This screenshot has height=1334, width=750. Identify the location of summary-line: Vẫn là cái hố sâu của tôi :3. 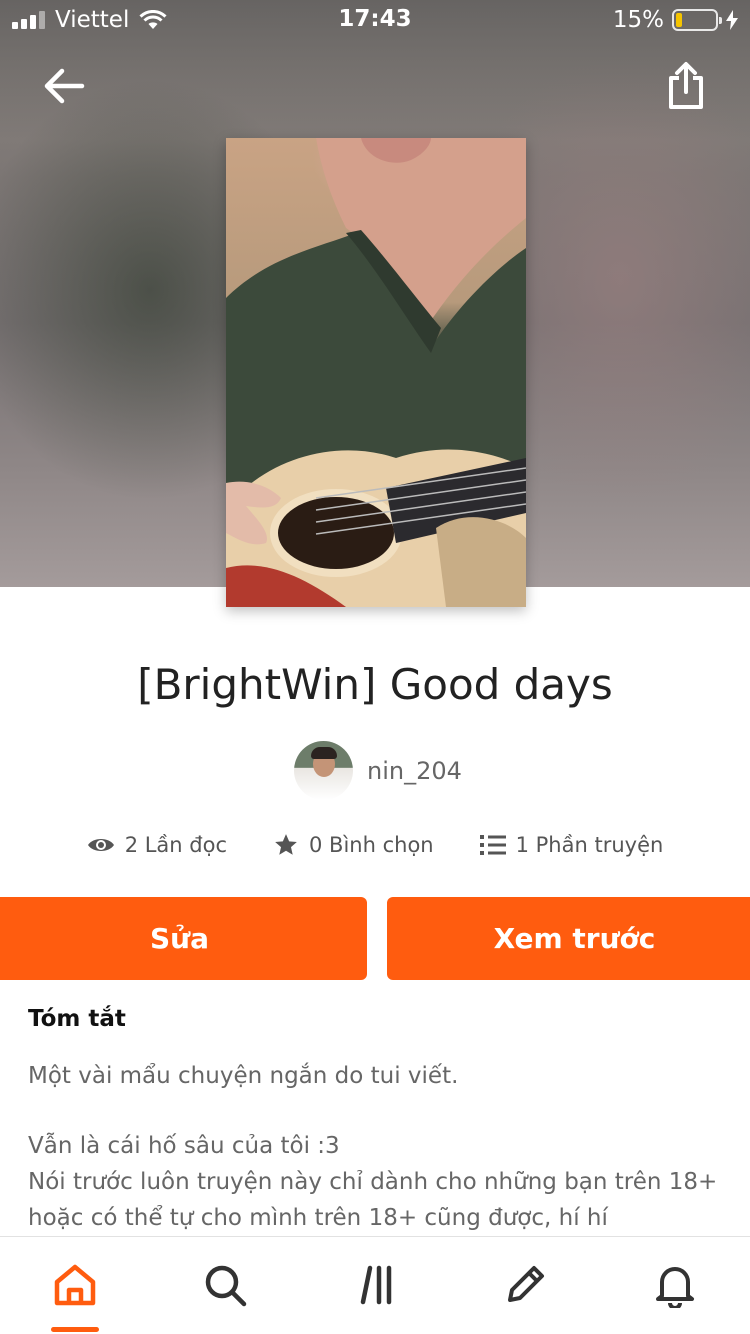
(184, 1146).